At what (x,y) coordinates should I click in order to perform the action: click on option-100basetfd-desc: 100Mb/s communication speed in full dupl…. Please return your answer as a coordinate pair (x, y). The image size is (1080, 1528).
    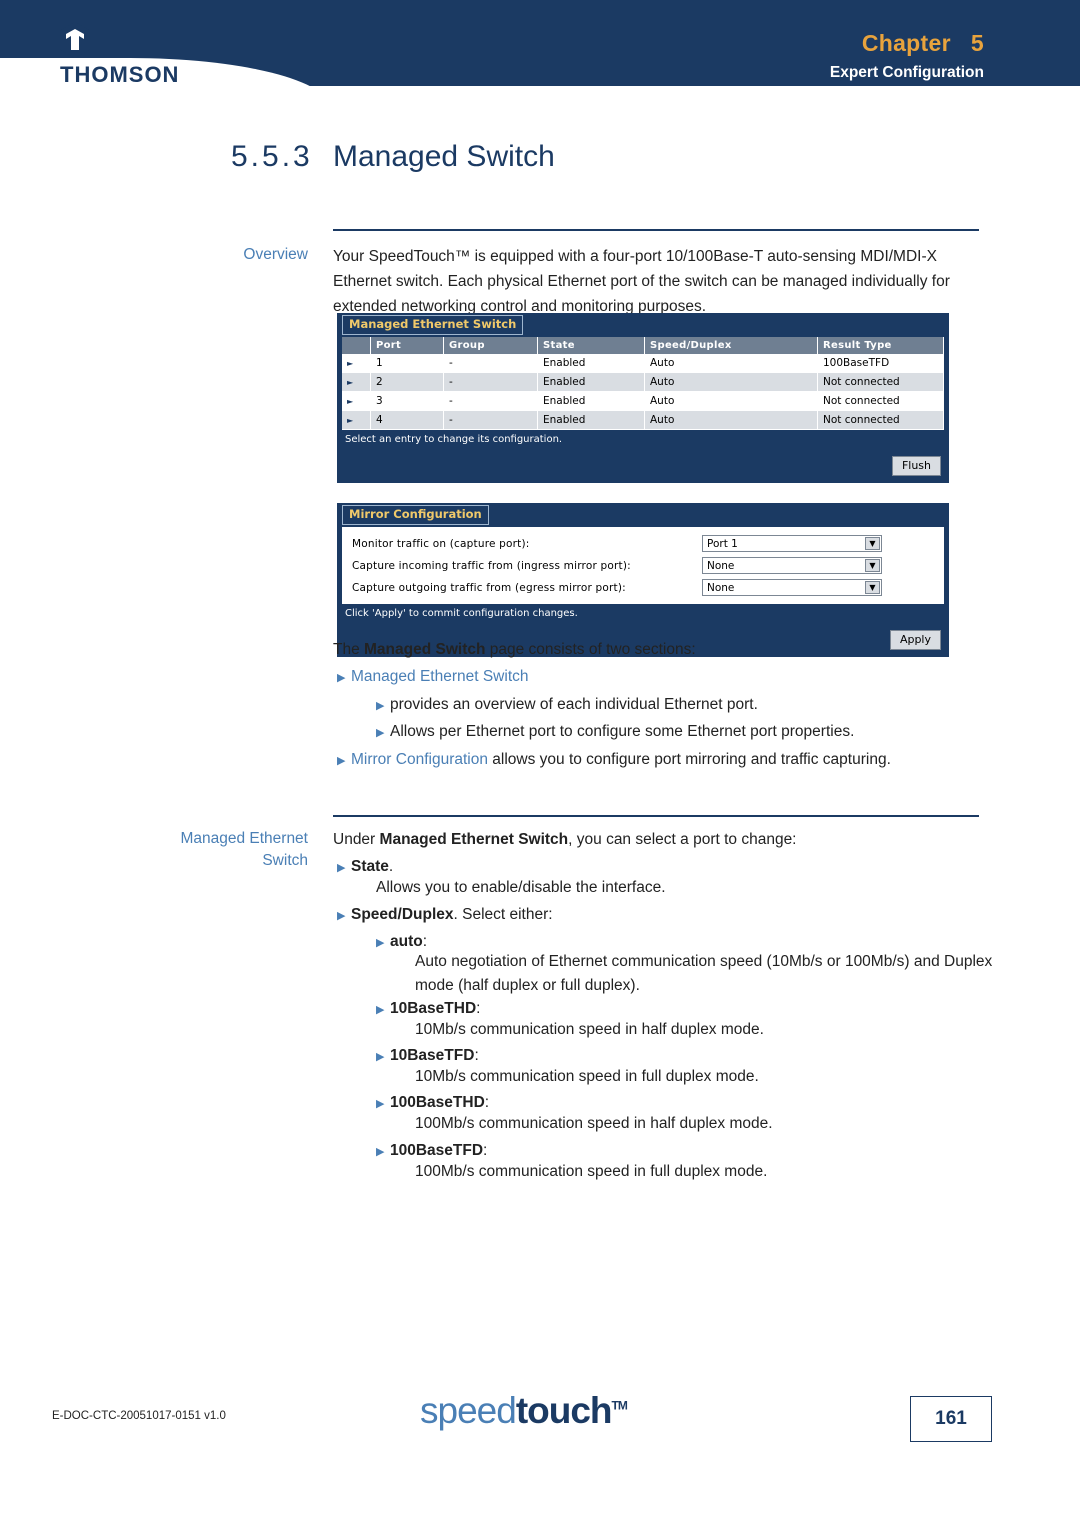
    Looking at the image, I should click on (591, 1171).